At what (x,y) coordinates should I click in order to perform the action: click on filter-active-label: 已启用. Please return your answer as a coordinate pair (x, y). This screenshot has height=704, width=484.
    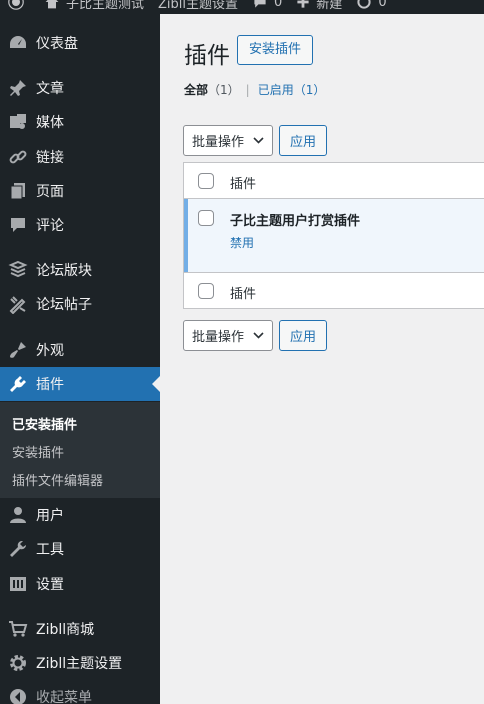
    Looking at the image, I should click on (275, 90).